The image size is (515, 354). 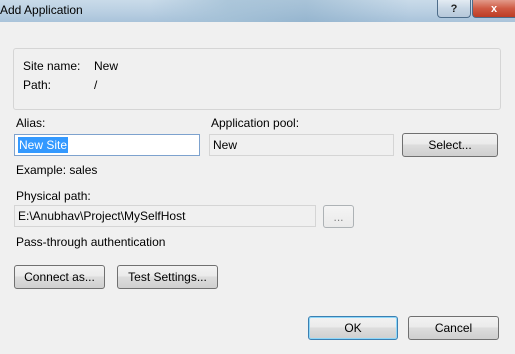 What do you see at coordinates (301, 145) in the screenshot?
I see `app-pool-field: New` at bounding box center [301, 145].